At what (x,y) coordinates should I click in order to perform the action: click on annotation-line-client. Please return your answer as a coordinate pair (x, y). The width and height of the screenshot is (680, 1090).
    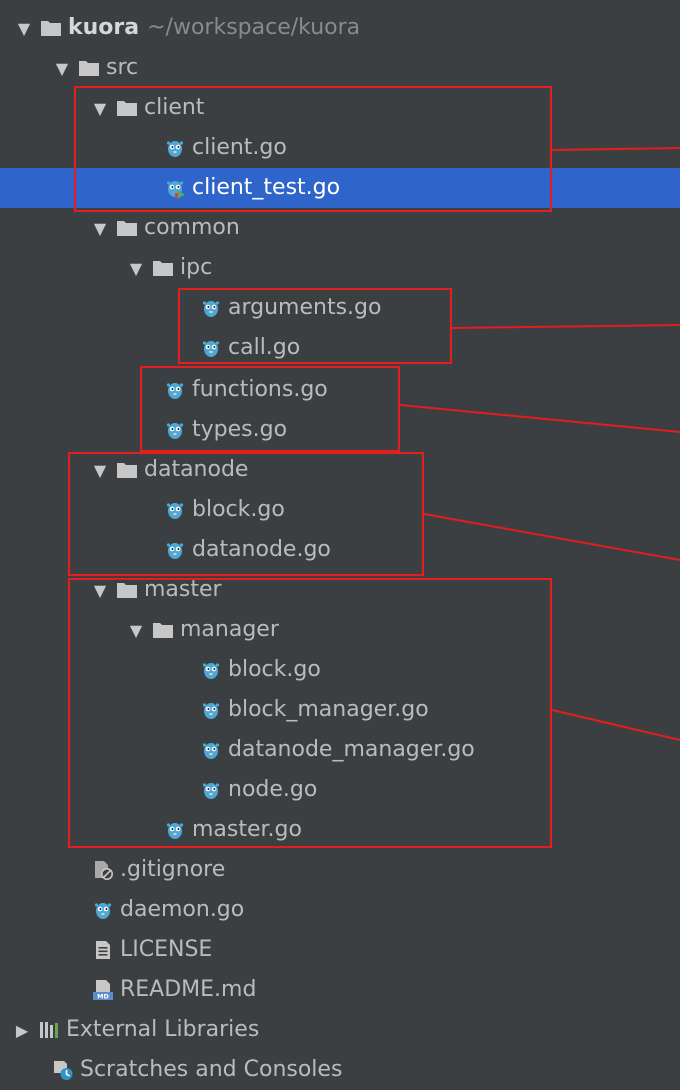
    Looking at the image, I should click on (615, 149).